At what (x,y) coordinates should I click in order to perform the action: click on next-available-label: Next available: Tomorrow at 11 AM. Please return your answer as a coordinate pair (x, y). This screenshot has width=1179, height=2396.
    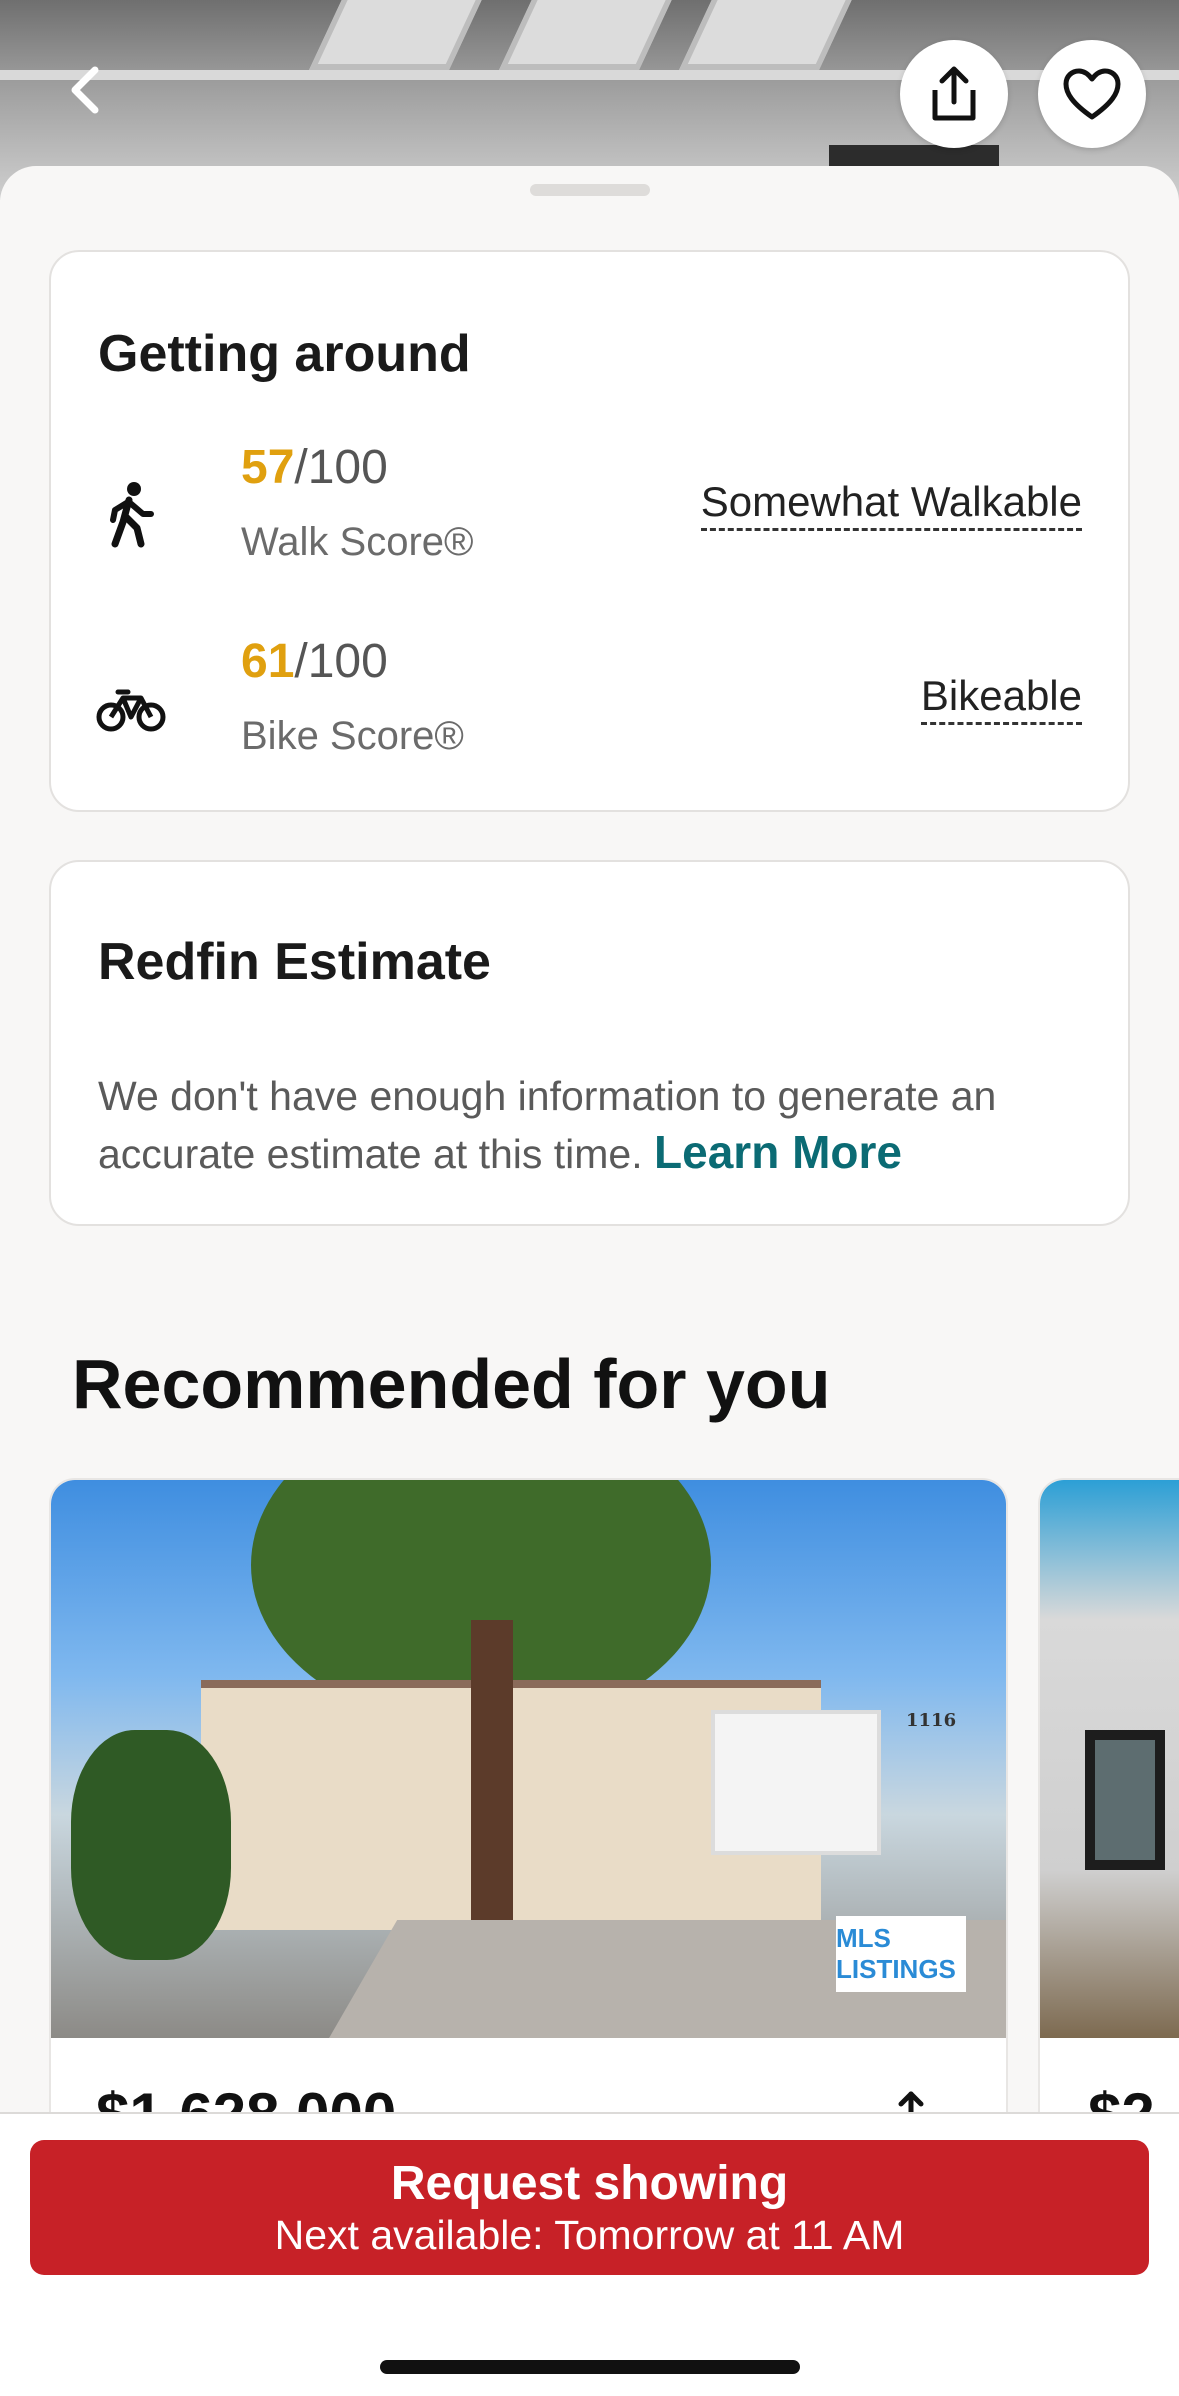
    Looking at the image, I should click on (589, 2235).